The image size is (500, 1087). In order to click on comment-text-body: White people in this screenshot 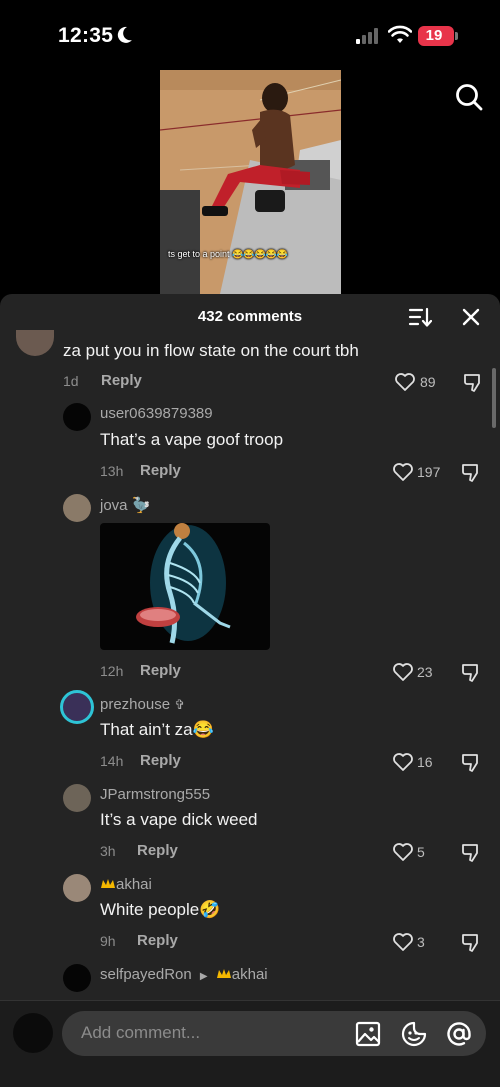, I will do `click(150, 909)`.